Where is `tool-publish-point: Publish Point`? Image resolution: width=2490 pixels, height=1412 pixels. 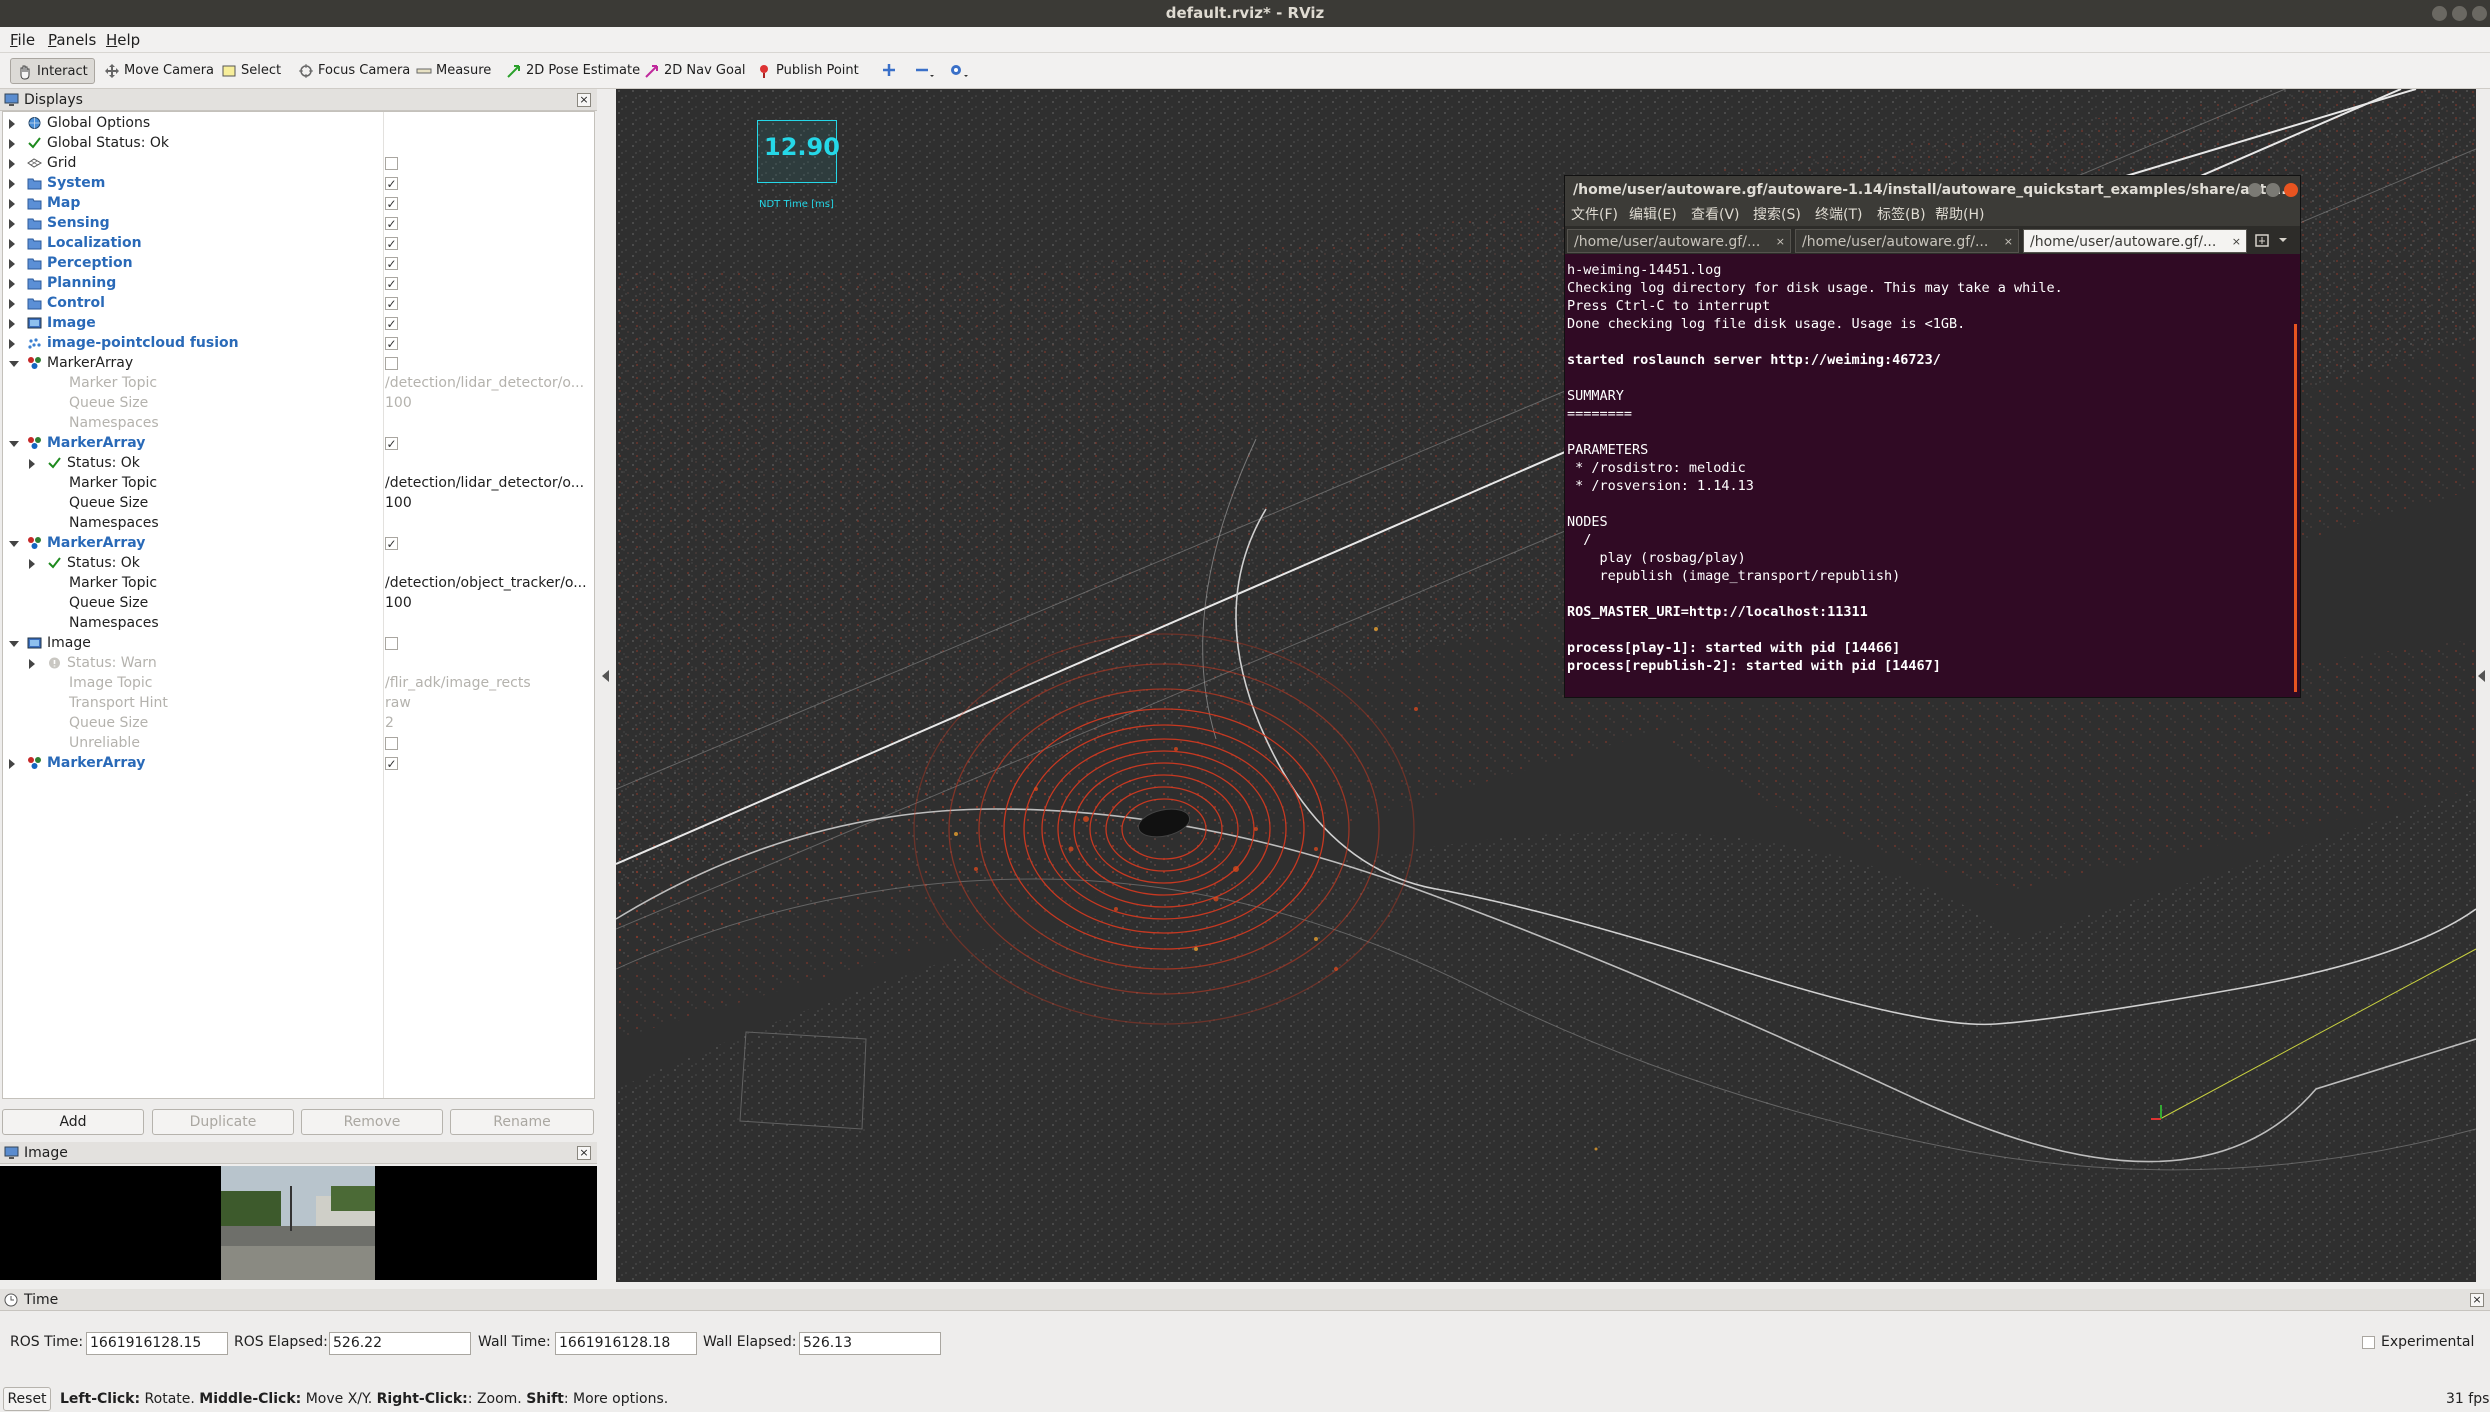
tool-publish-point: Publish Point is located at coordinates (807, 71).